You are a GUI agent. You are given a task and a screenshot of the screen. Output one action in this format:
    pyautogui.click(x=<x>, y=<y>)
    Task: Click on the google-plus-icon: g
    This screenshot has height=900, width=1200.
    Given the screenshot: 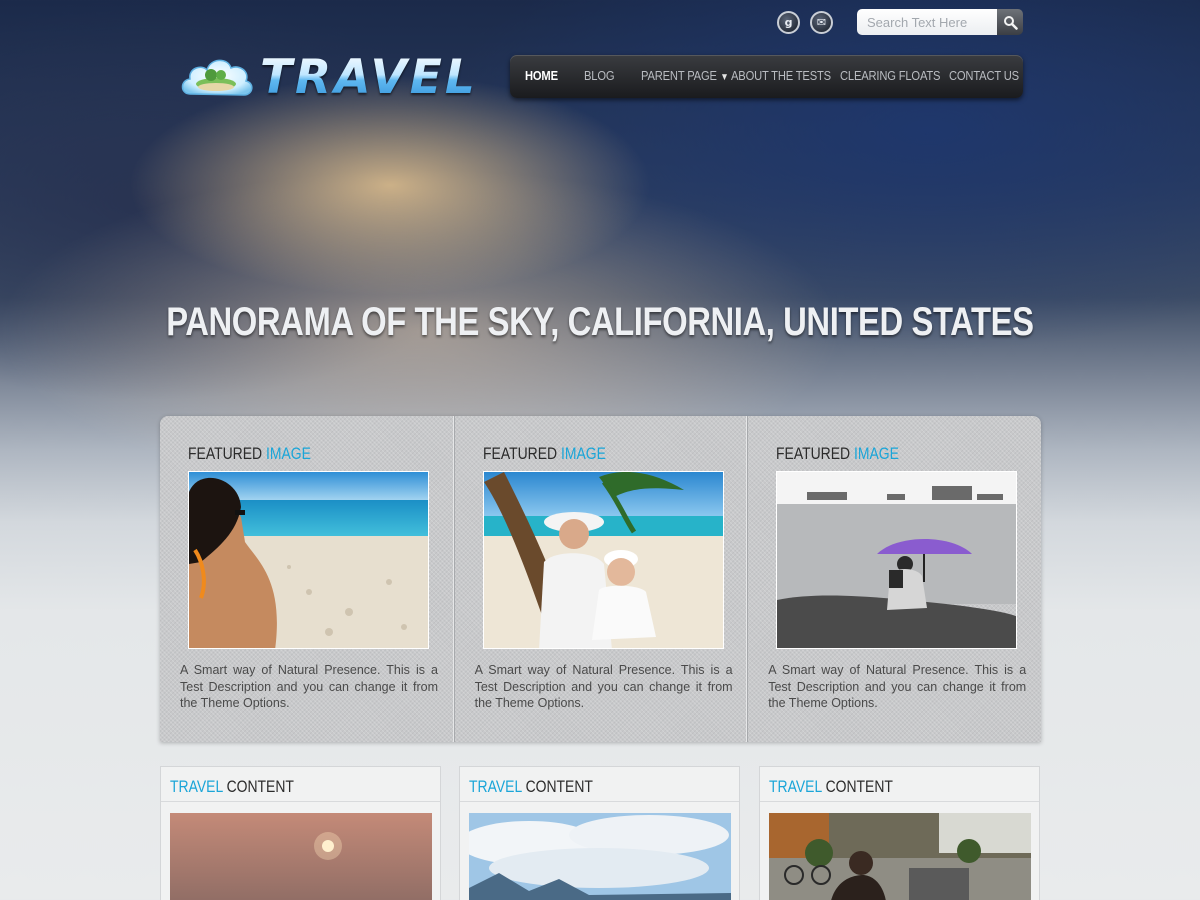 What is the action you would take?
    pyautogui.click(x=788, y=22)
    